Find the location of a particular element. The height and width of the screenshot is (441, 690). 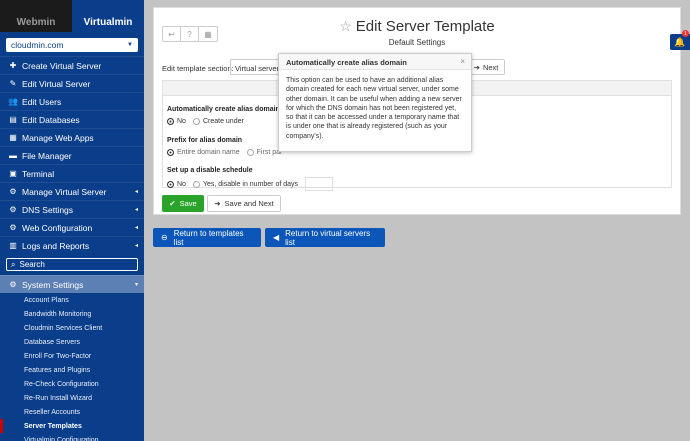

submenu-item-enroll-for-two-factor: Enroll For Two-Factor is located at coordinates (72, 356).